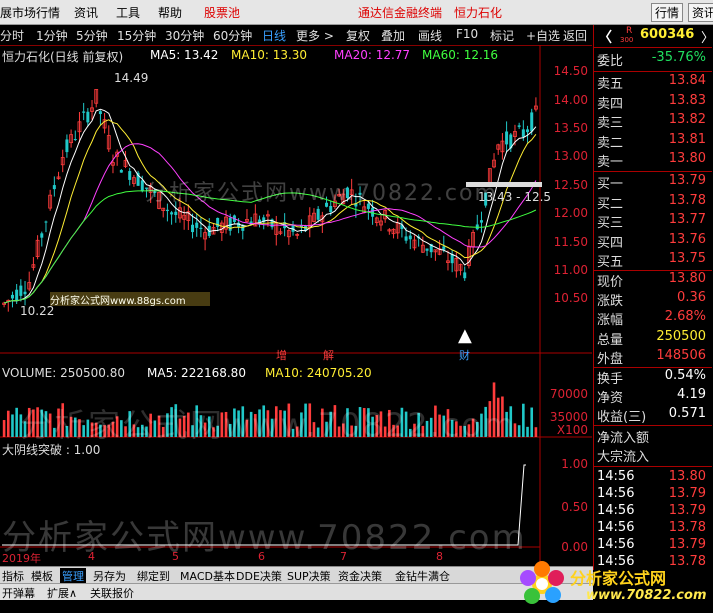 This screenshot has width=713, height=613. What do you see at coordinates (73, 576) in the screenshot?
I see `tab-manage: 管理` at bounding box center [73, 576].